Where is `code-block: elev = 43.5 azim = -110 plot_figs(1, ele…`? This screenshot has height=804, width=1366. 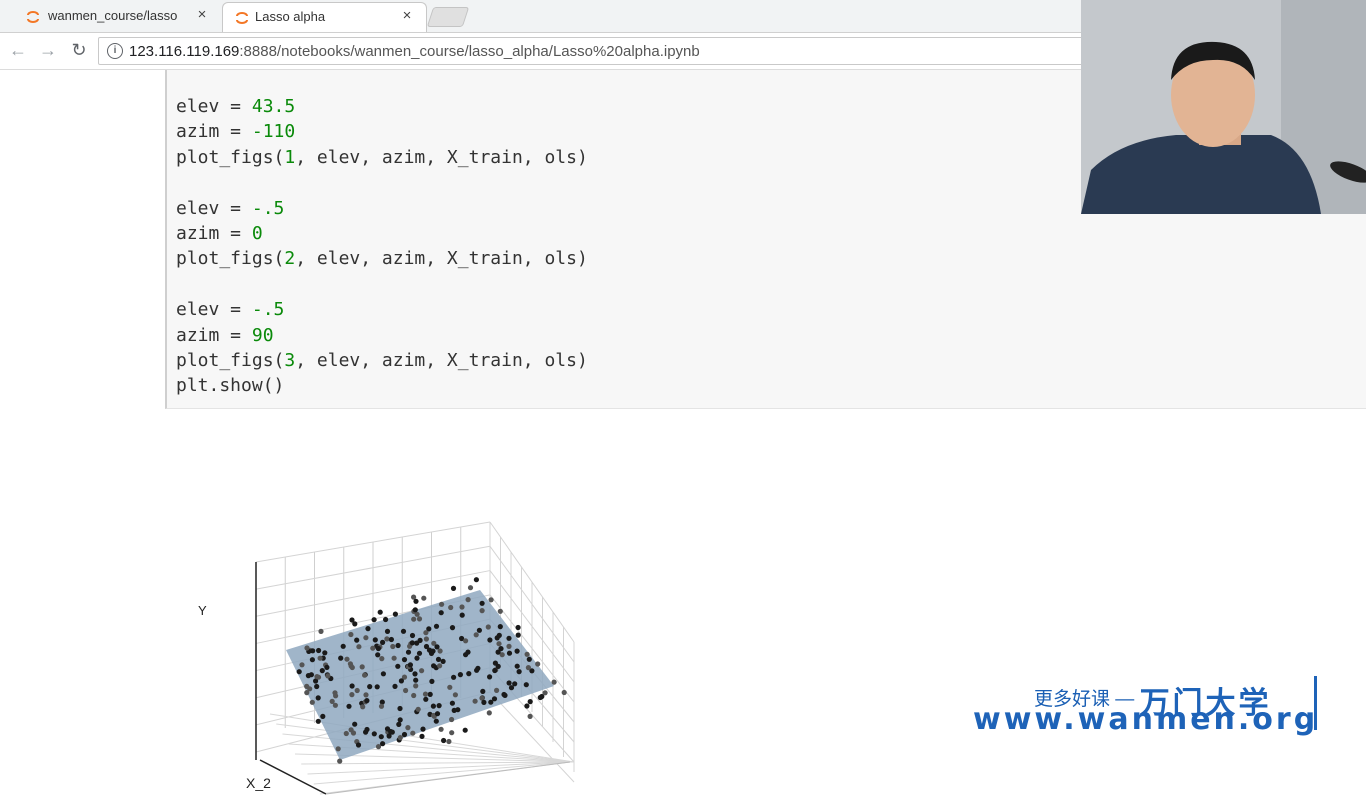
code-block: elev = 43.5 azim = -110 plot_figs(1, ele… is located at coordinates (382, 246).